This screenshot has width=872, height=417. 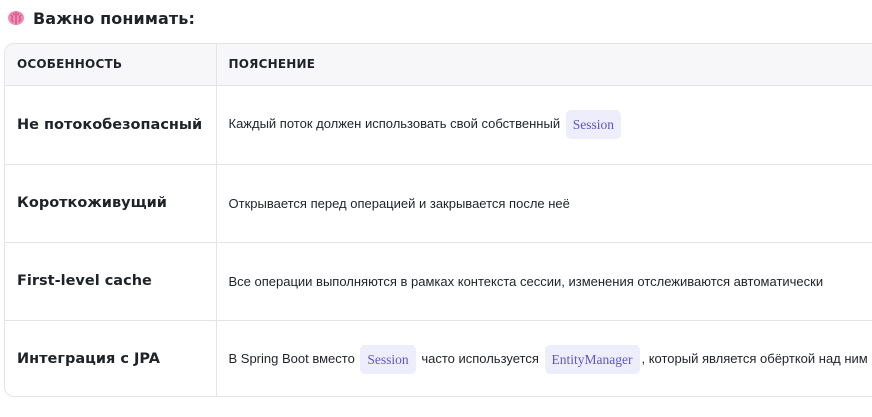 I want to click on feature-cell: Короткоживущий, so click(x=111, y=203).